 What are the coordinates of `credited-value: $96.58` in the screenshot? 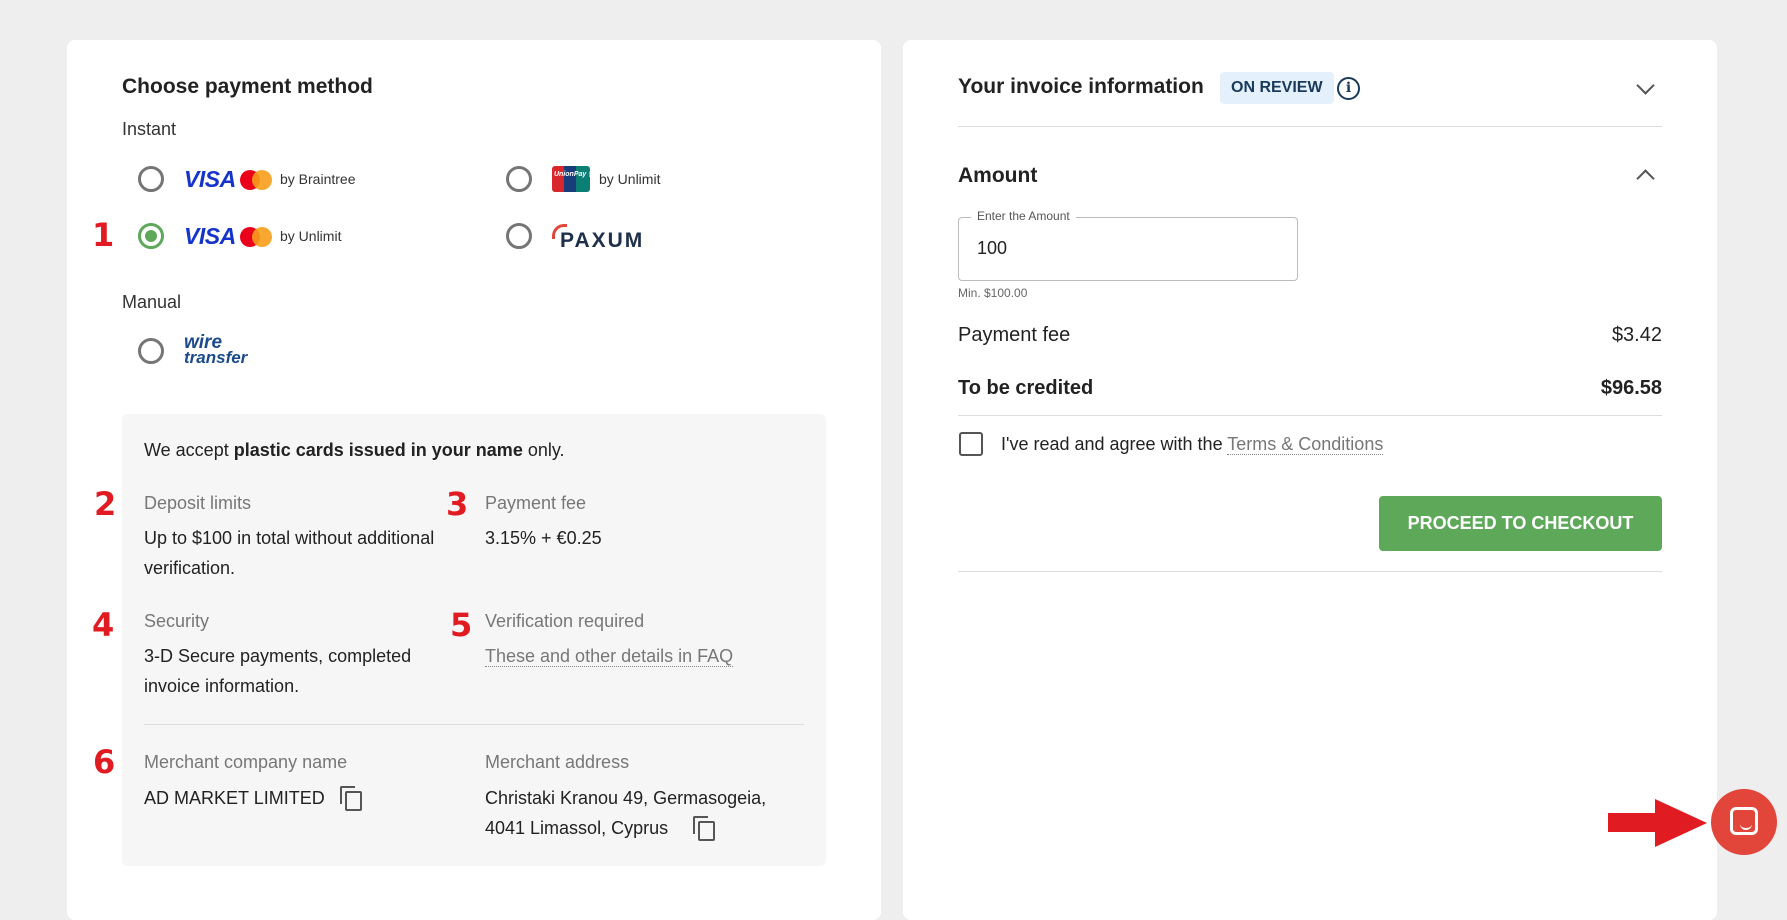 It's located at (1631, 388).